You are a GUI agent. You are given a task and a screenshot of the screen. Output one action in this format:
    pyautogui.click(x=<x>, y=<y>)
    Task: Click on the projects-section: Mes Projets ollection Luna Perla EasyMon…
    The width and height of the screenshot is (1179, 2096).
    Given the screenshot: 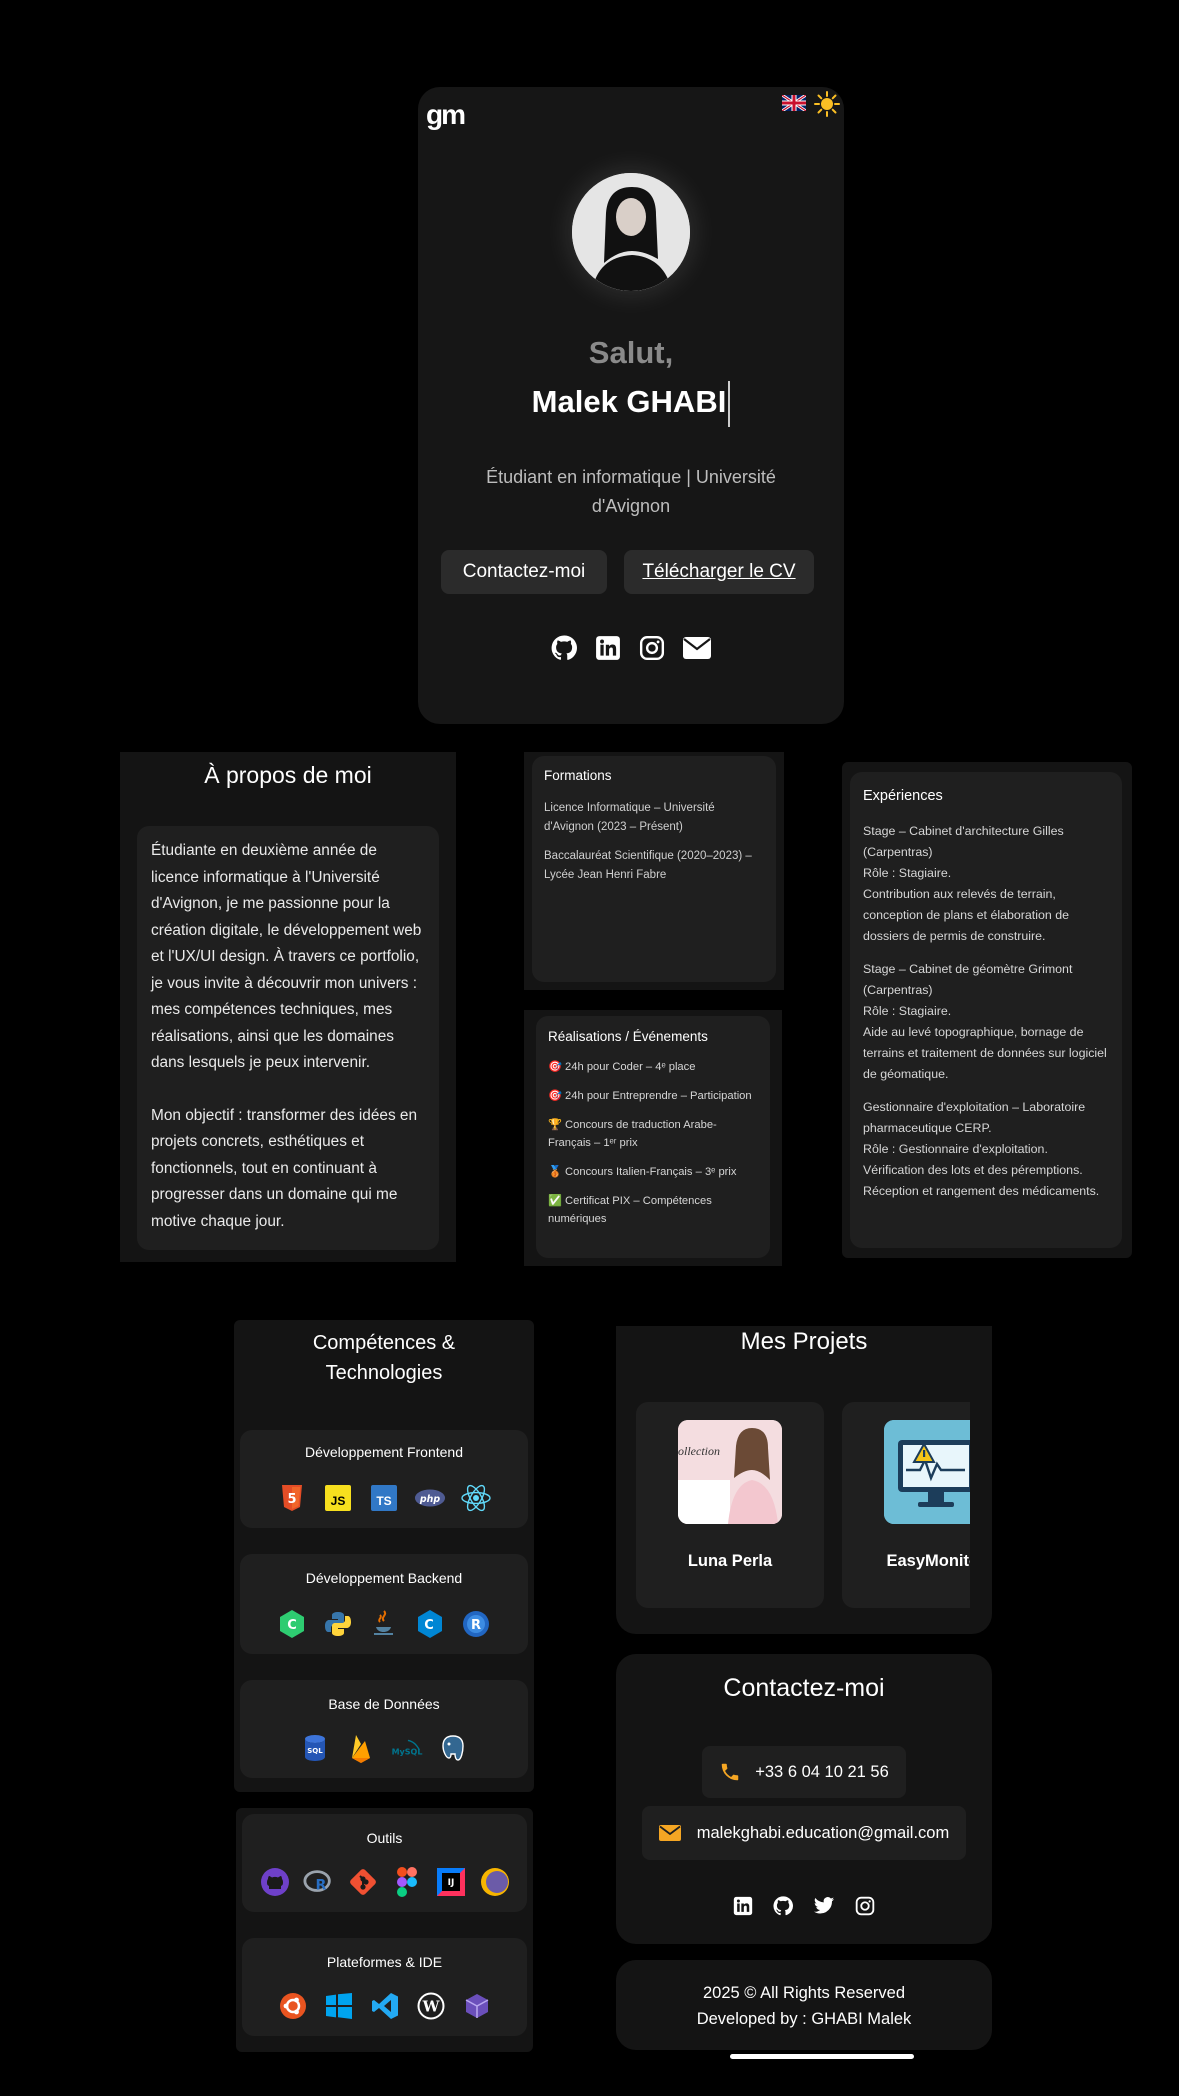 What is the action you would take?
    pyautogui.click(x=804, y=1480)
    